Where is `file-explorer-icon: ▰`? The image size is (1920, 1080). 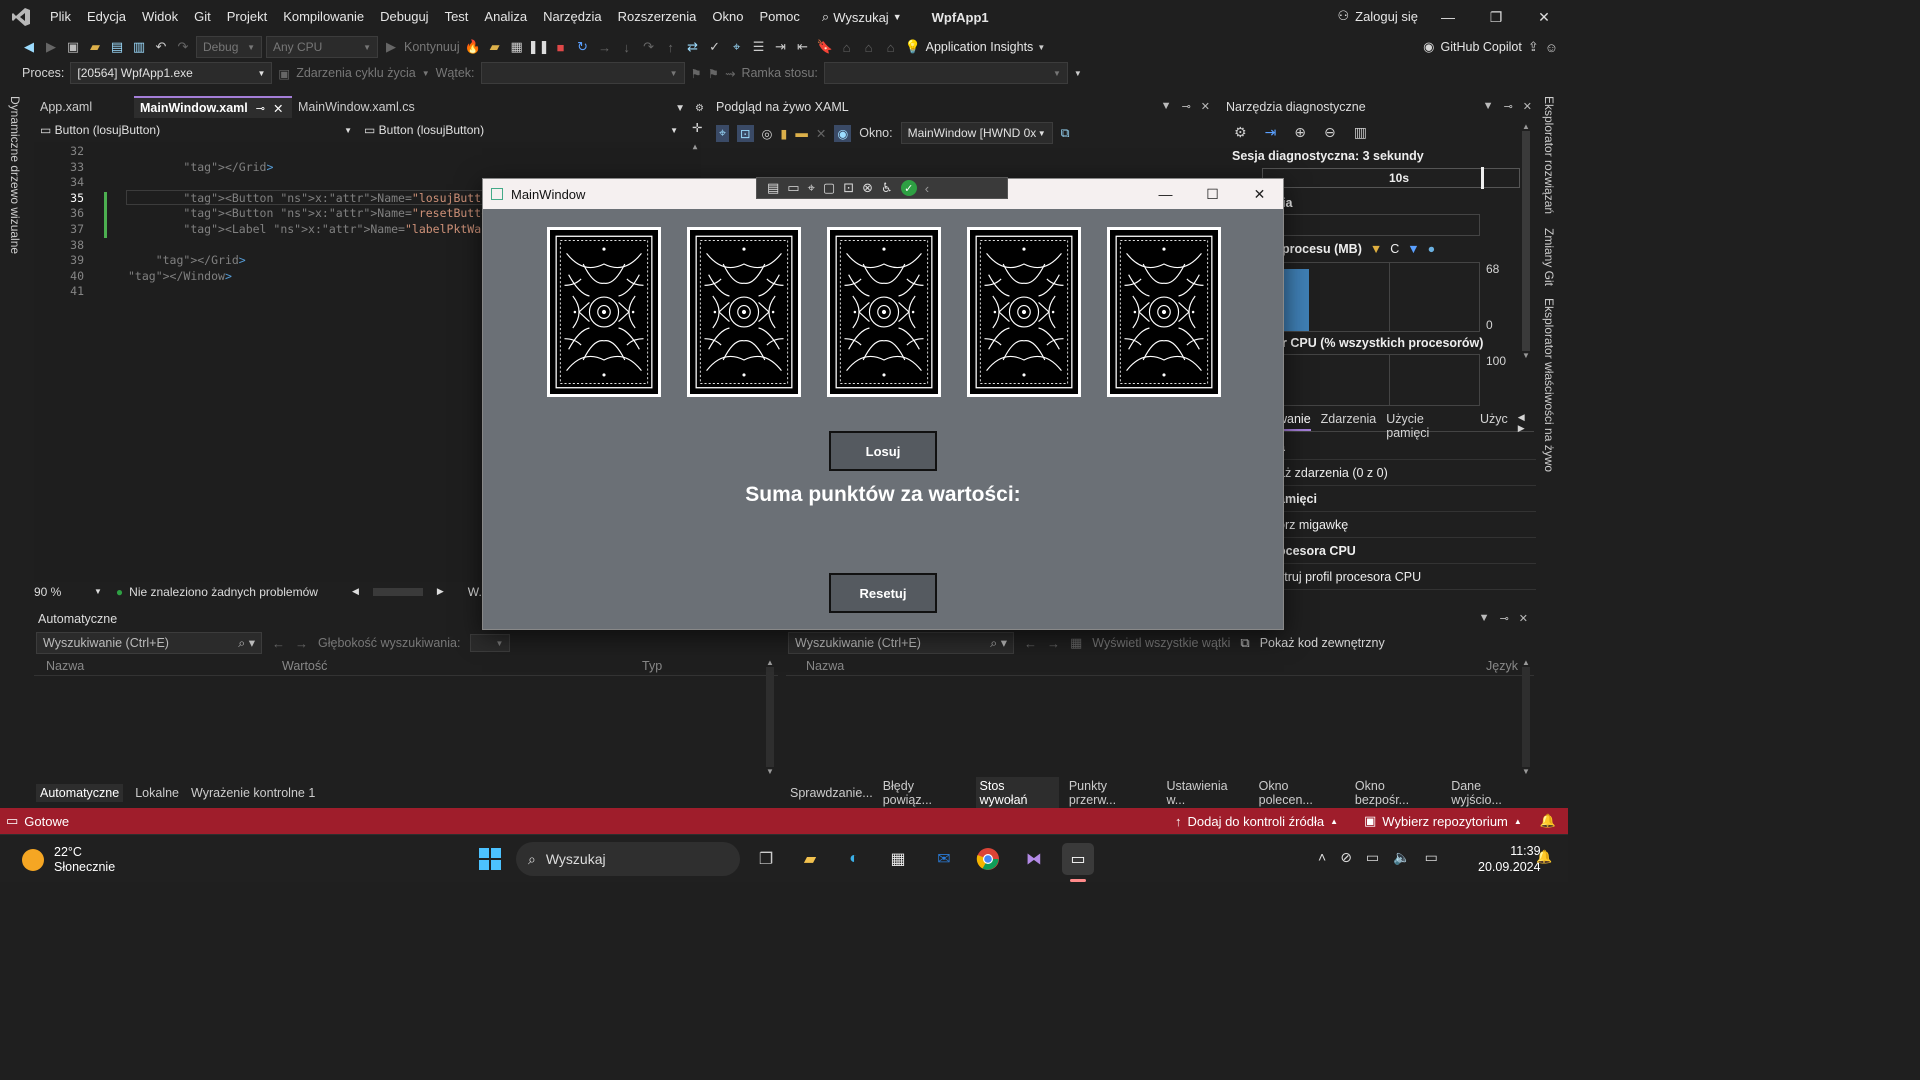 file-explorer-icon: ▰ is located at coordinates (810, 859).